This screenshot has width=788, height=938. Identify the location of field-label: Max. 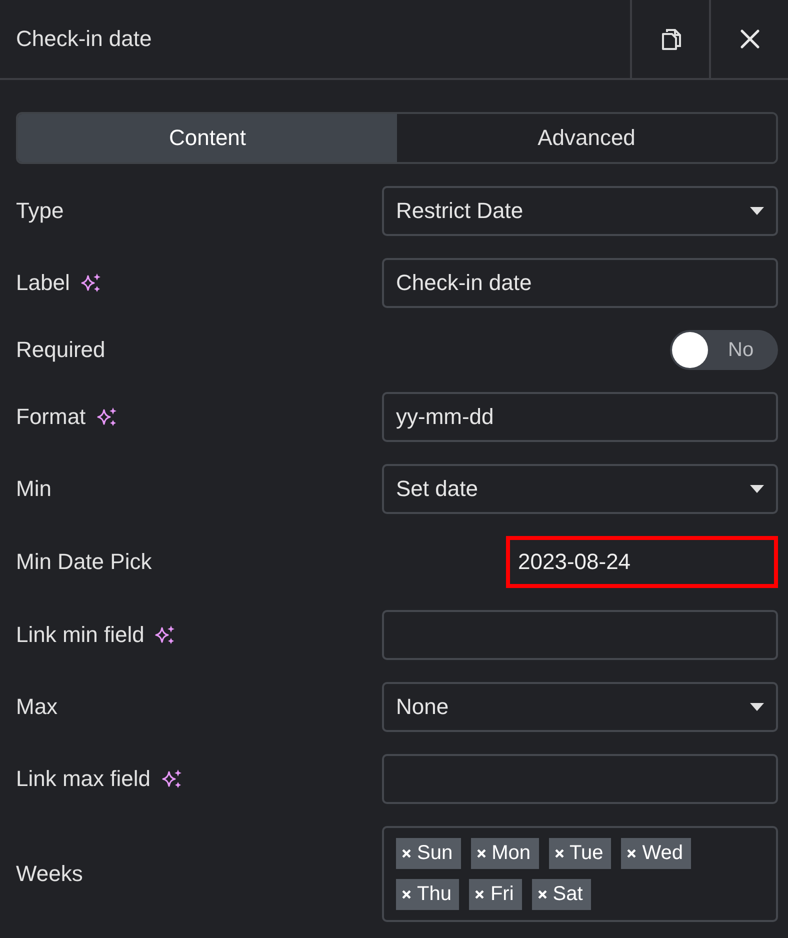
(37, 707).